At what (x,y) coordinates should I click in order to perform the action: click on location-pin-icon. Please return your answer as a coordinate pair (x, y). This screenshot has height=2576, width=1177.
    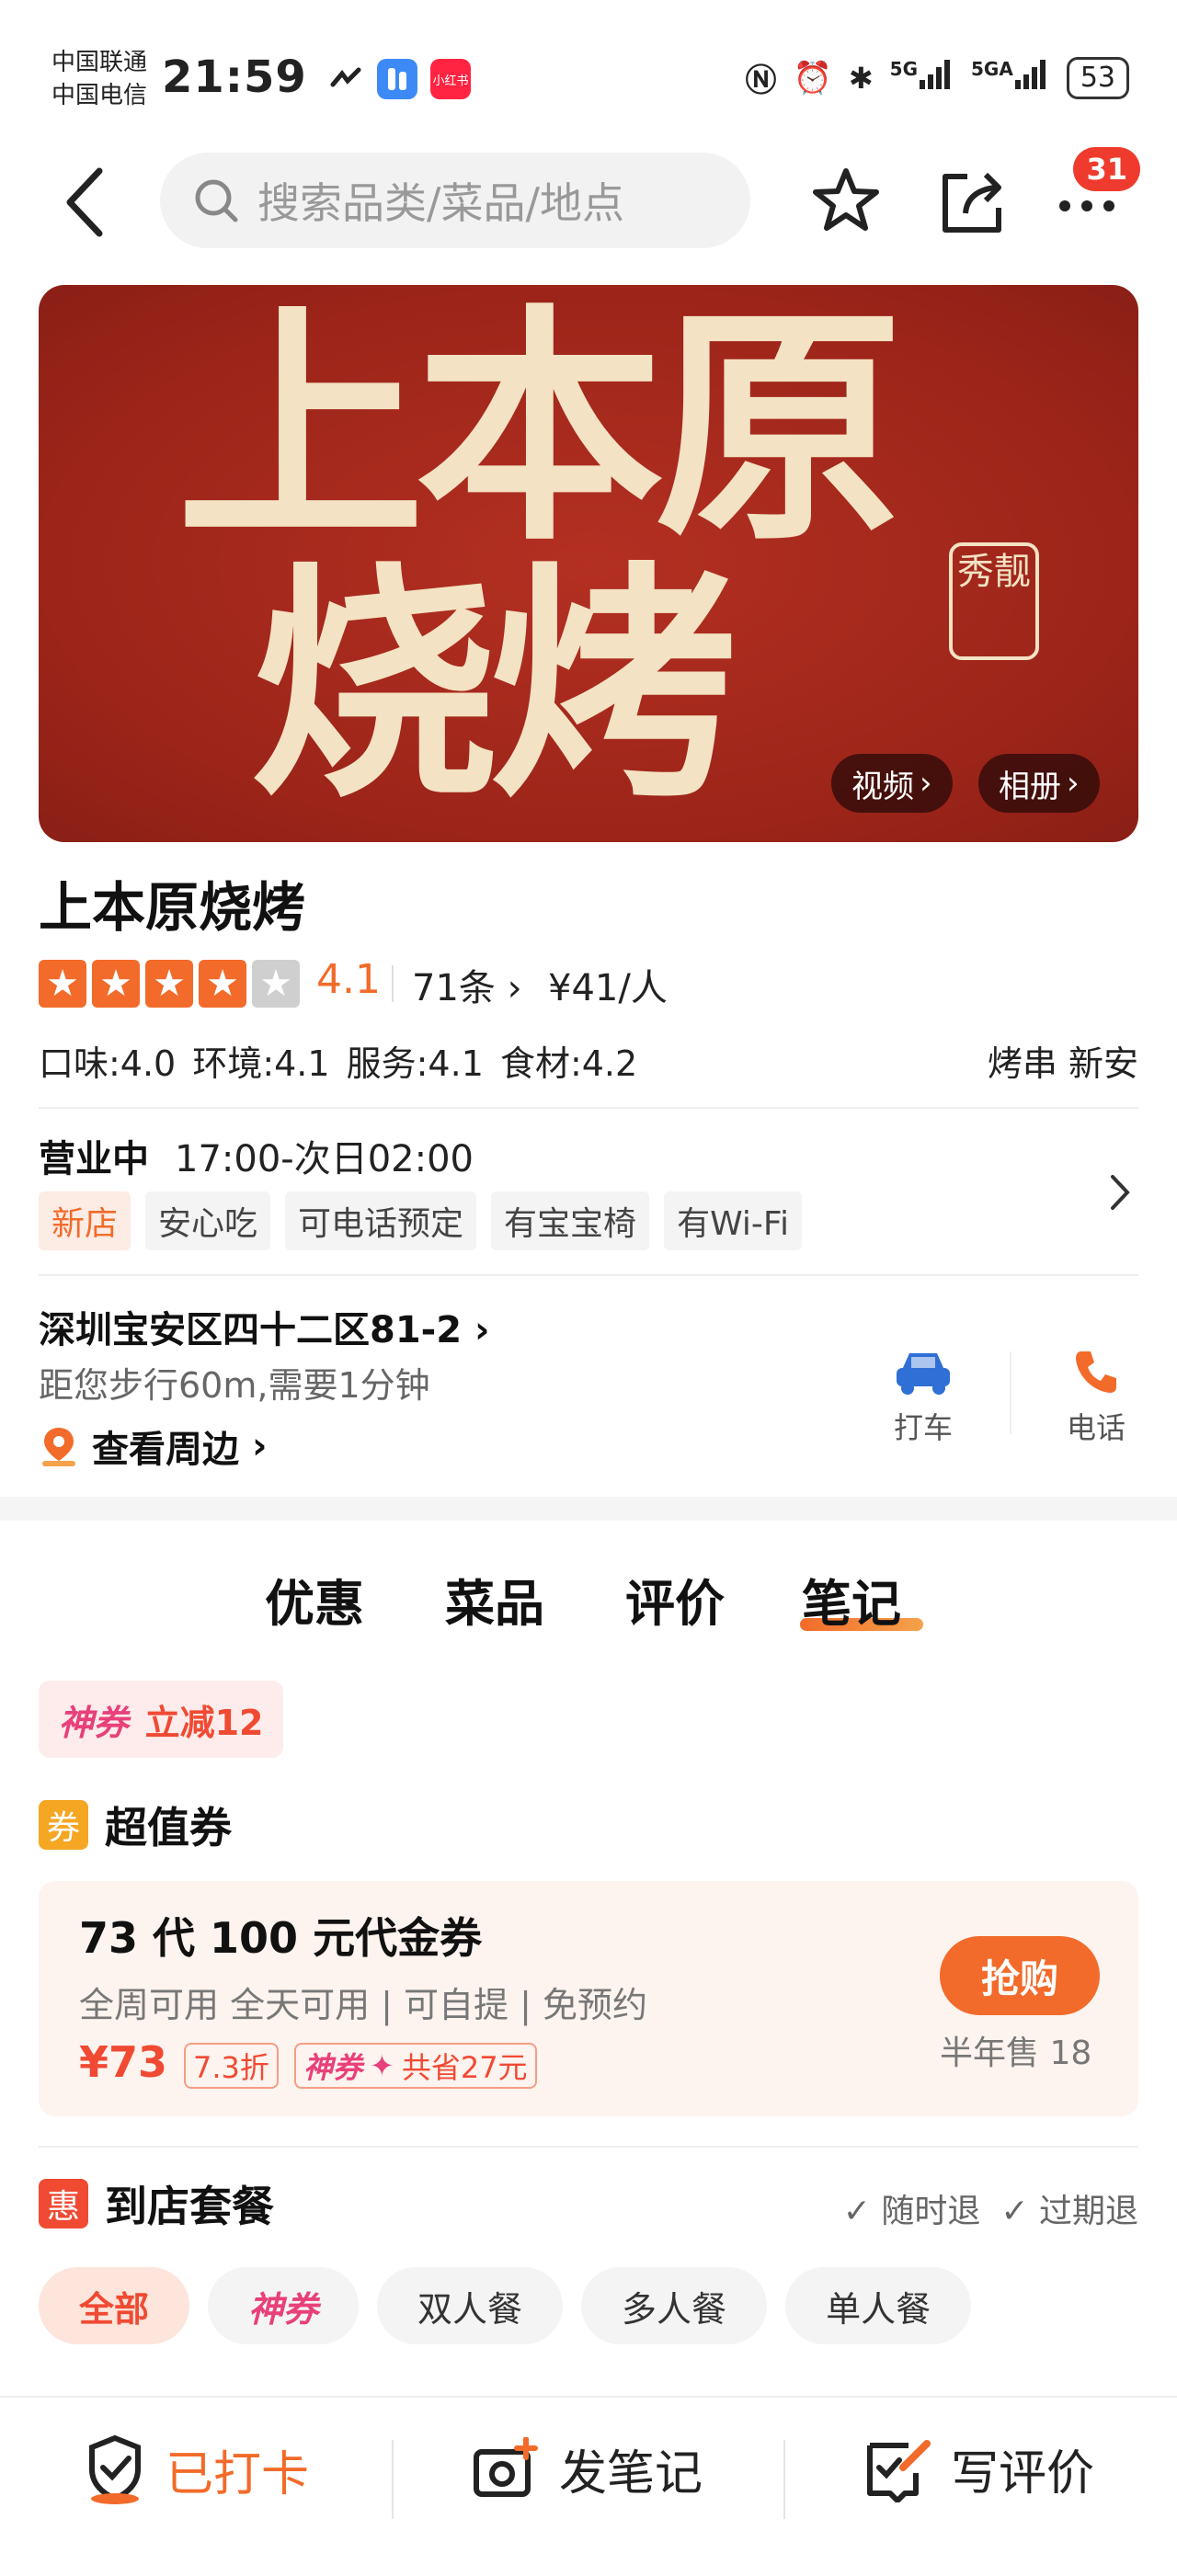
    Looking at the image, I should click on (58, 1447).